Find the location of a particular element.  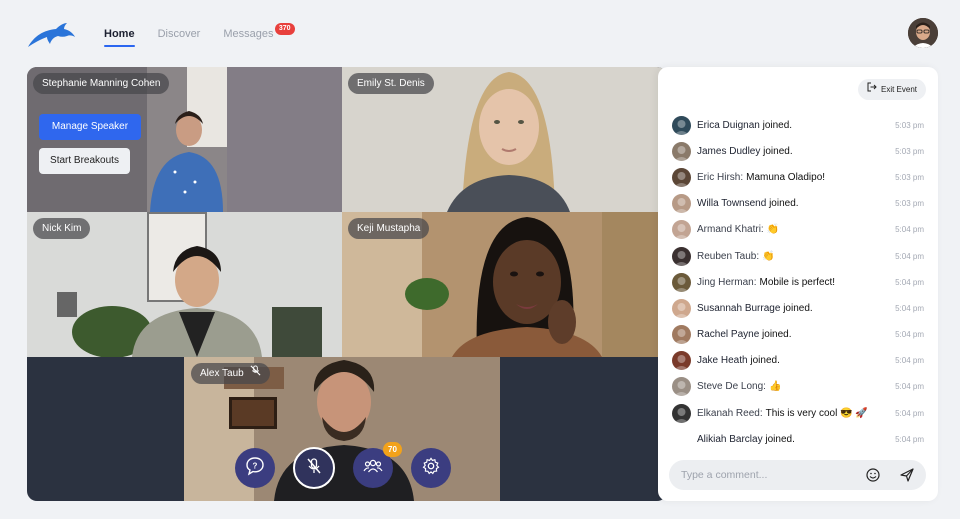

comment-input is located at coordinates (766, 475).